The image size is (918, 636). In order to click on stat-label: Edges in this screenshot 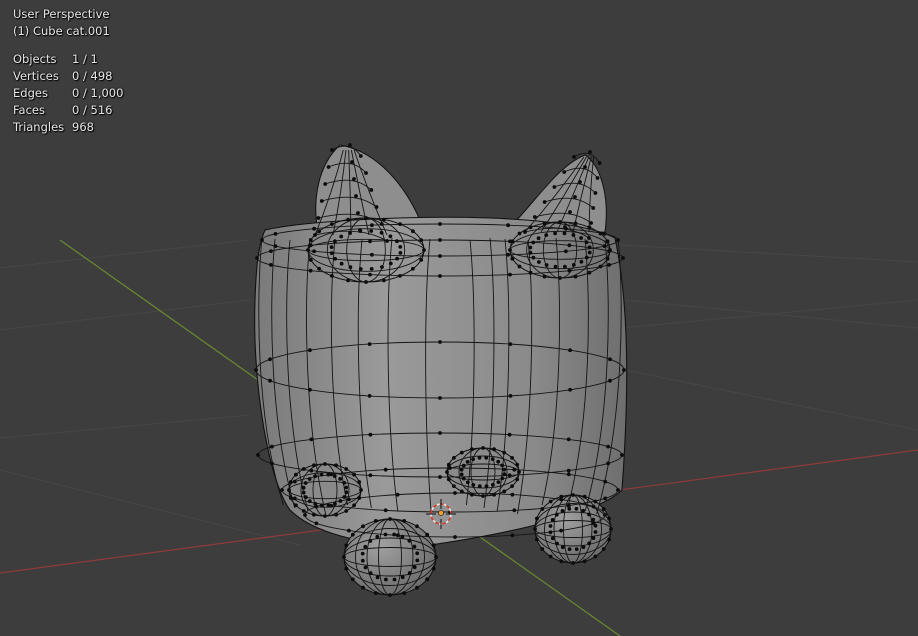, I will do `click(30, 93)`.